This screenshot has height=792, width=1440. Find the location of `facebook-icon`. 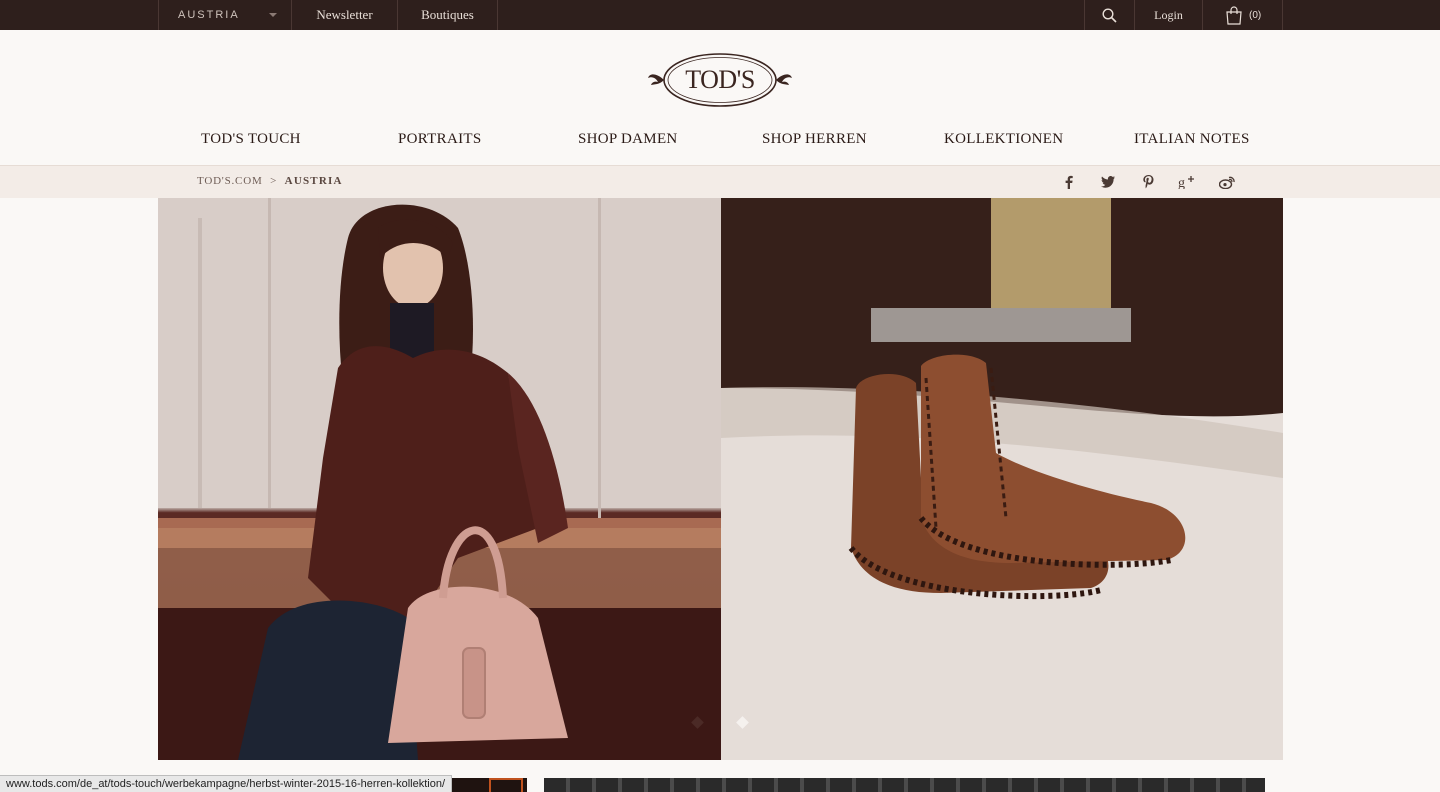

facebook-icon is located at coordinates (1069, 182).